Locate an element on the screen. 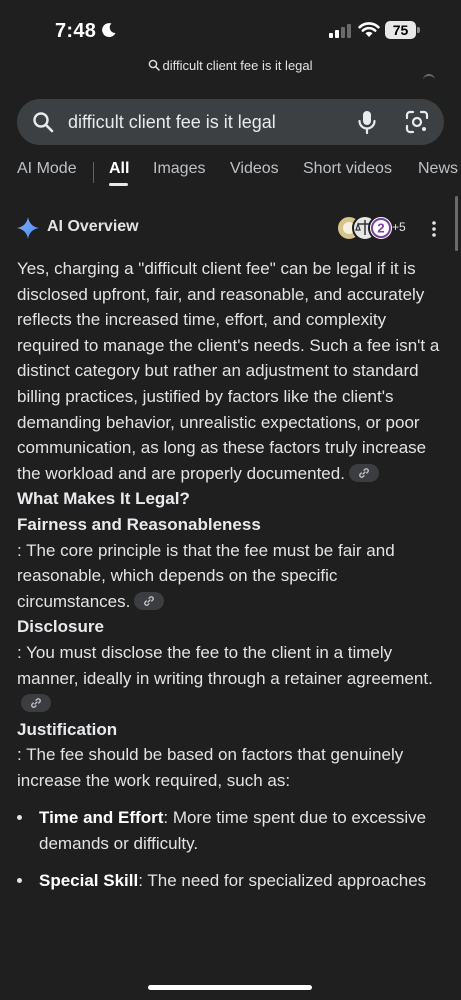 This screenshot has height=1000, width=461. source-avatars: 2 is located at coordinates (366, 228).